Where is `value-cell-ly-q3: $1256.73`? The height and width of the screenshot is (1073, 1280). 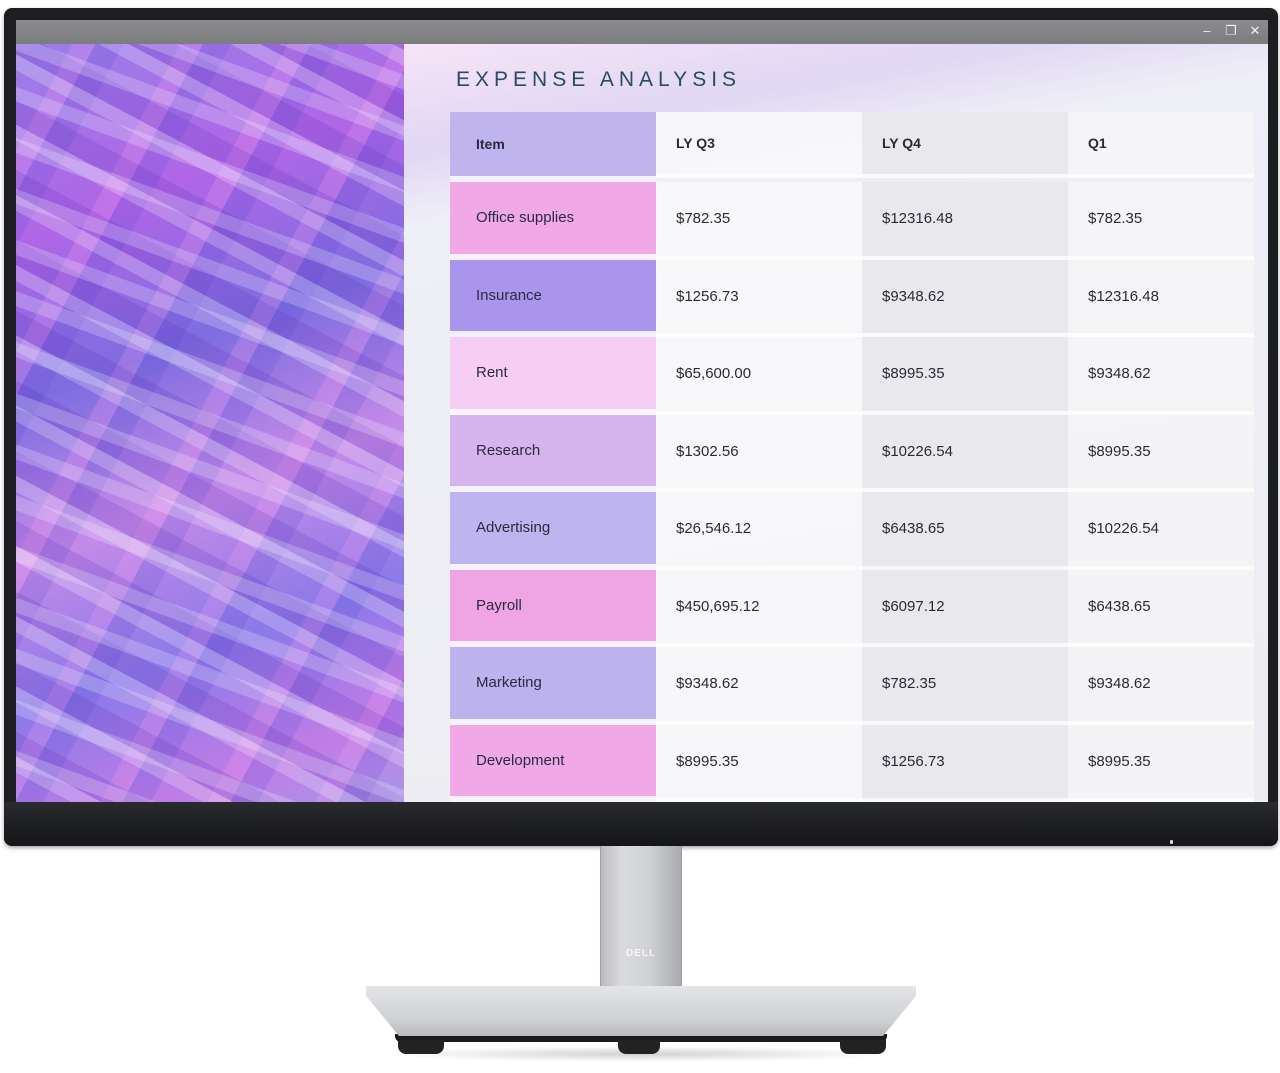
value-cell-ly-q3: $1256.73 is located at coordinates (759, 298).